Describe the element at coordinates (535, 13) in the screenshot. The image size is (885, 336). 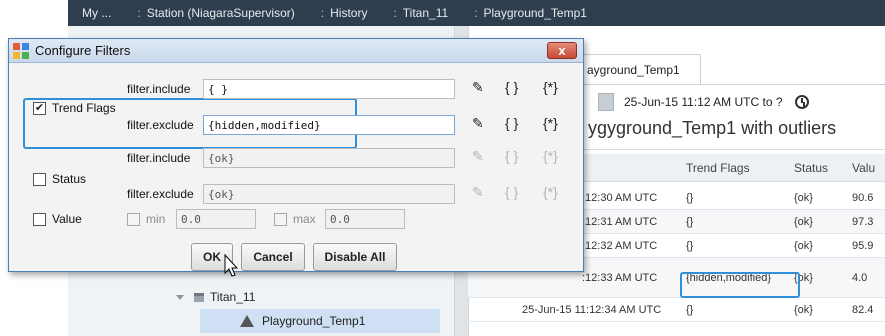
I see `breadcrumb-label: Playground_Temp1` at that location.